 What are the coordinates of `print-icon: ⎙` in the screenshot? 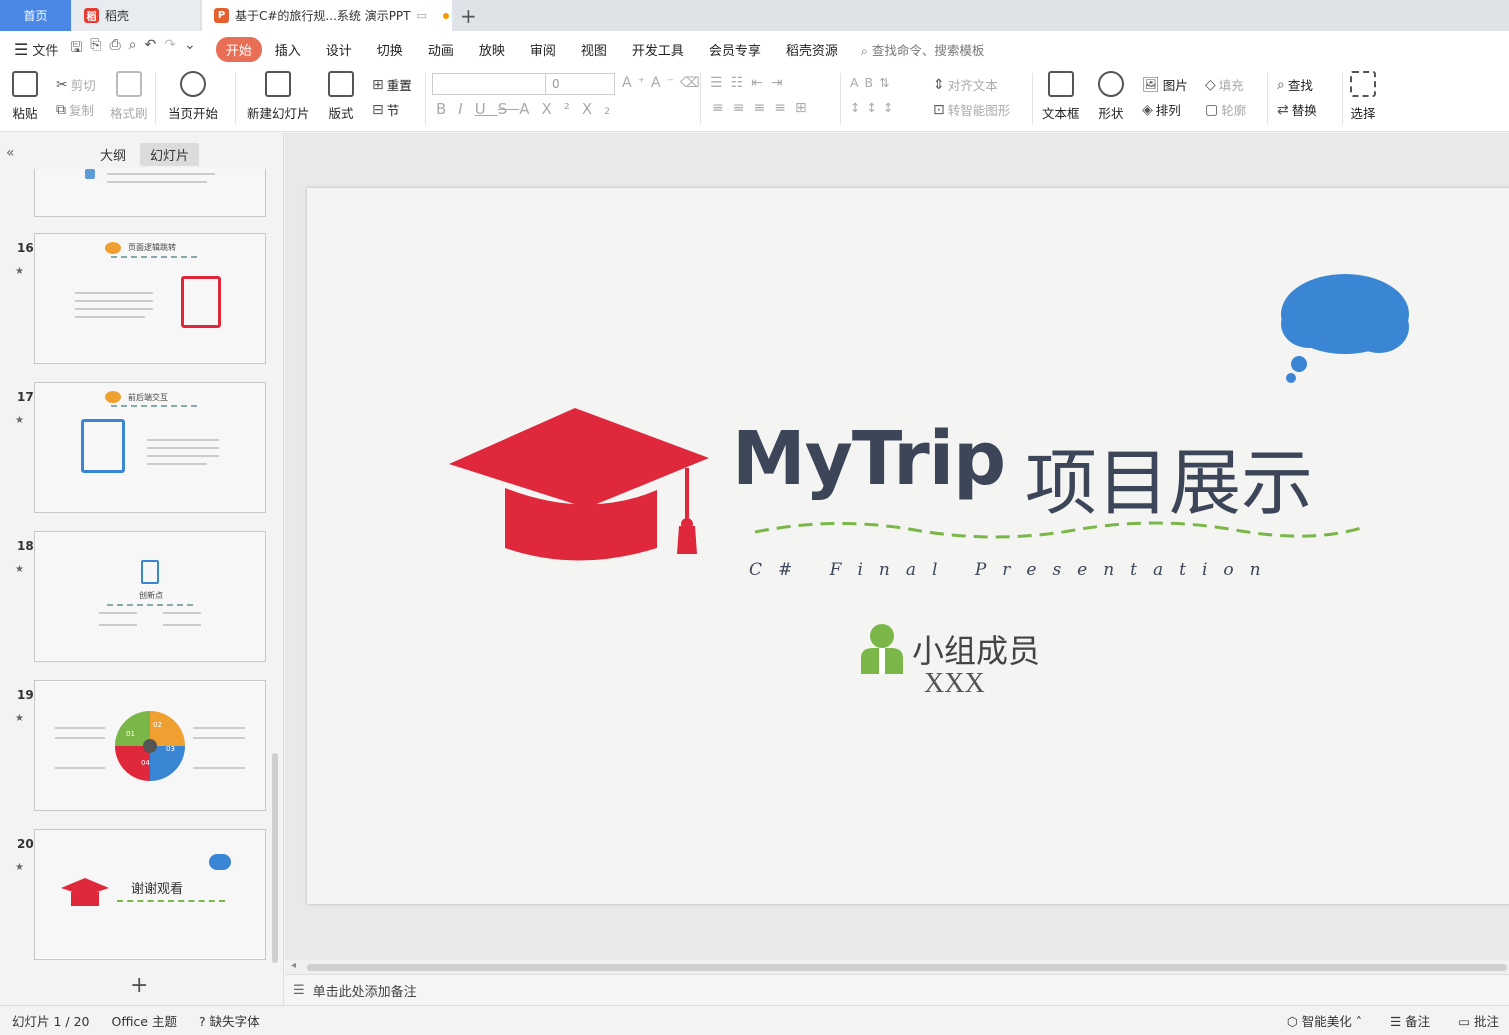 It's located at (115, 49).